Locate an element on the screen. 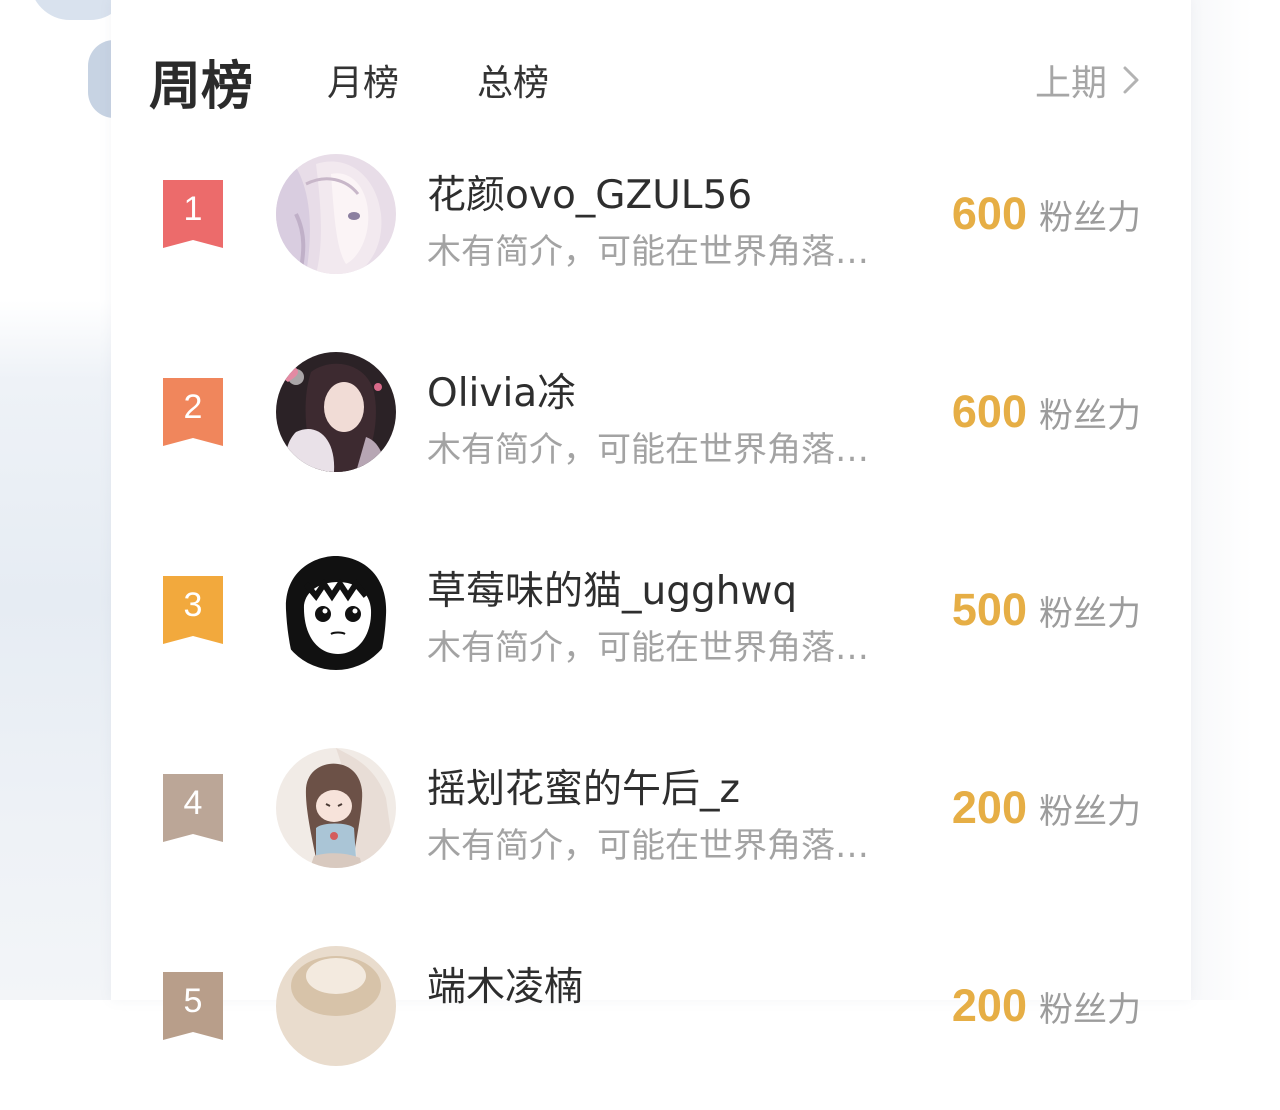 Image resolution: width=1280 pixels, height=1110 pixels. rank-number: 5 is located at coordinates (193, 1001).